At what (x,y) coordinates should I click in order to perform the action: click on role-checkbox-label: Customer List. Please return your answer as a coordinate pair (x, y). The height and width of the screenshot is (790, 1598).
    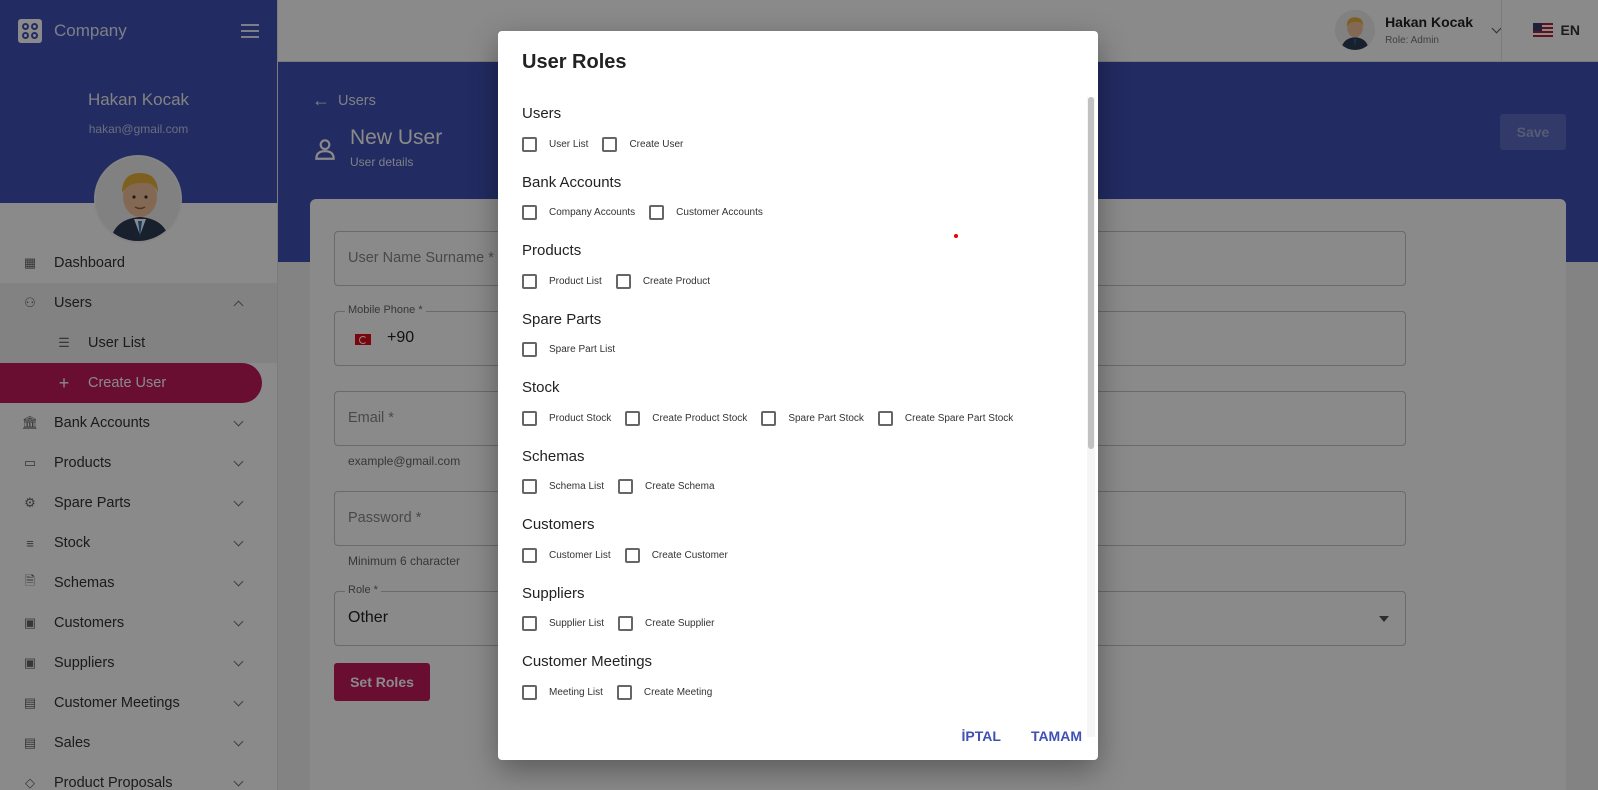
    Looking at the image, I should click on (580, 555).